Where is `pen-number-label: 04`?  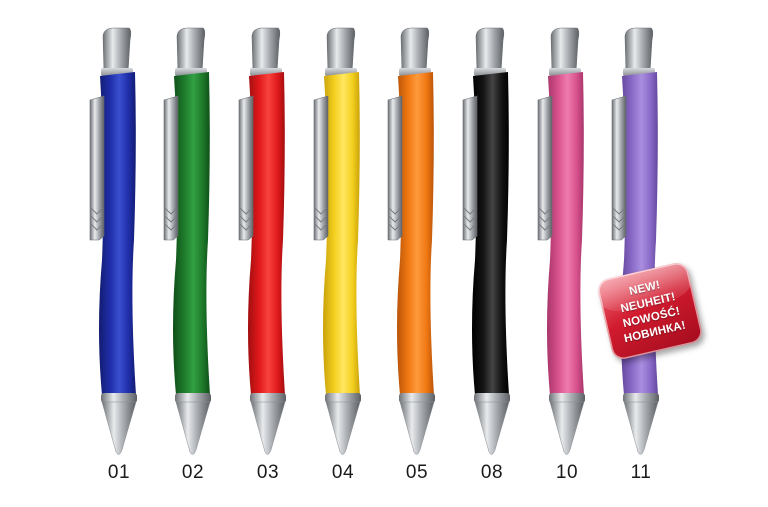
pen-number-label: 04 is located at coordinates (343, 472).